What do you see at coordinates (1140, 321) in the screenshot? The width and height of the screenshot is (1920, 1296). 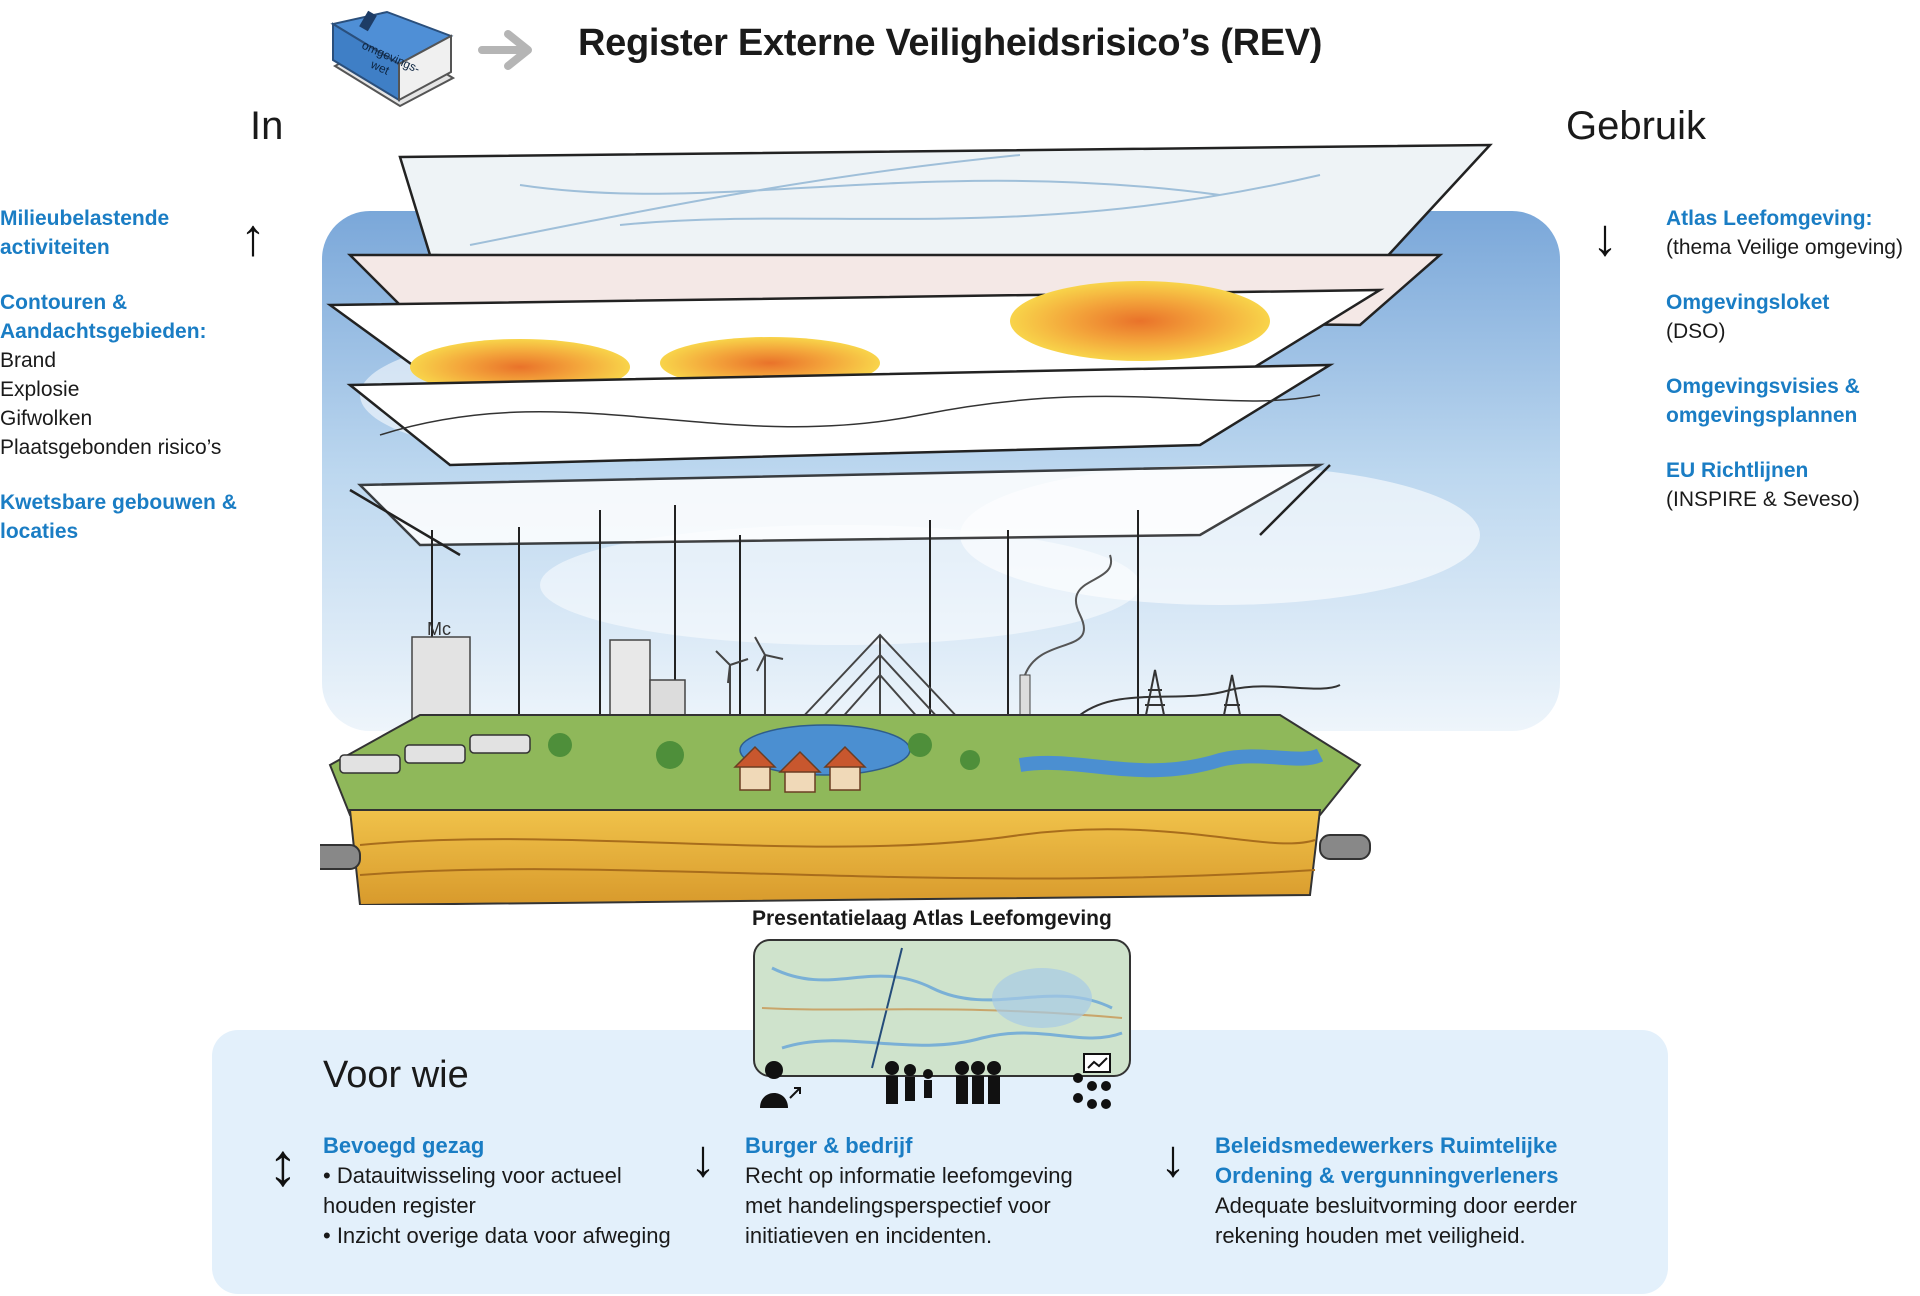 I see `risk-contour-blob` at bounding box center [1140, 321].